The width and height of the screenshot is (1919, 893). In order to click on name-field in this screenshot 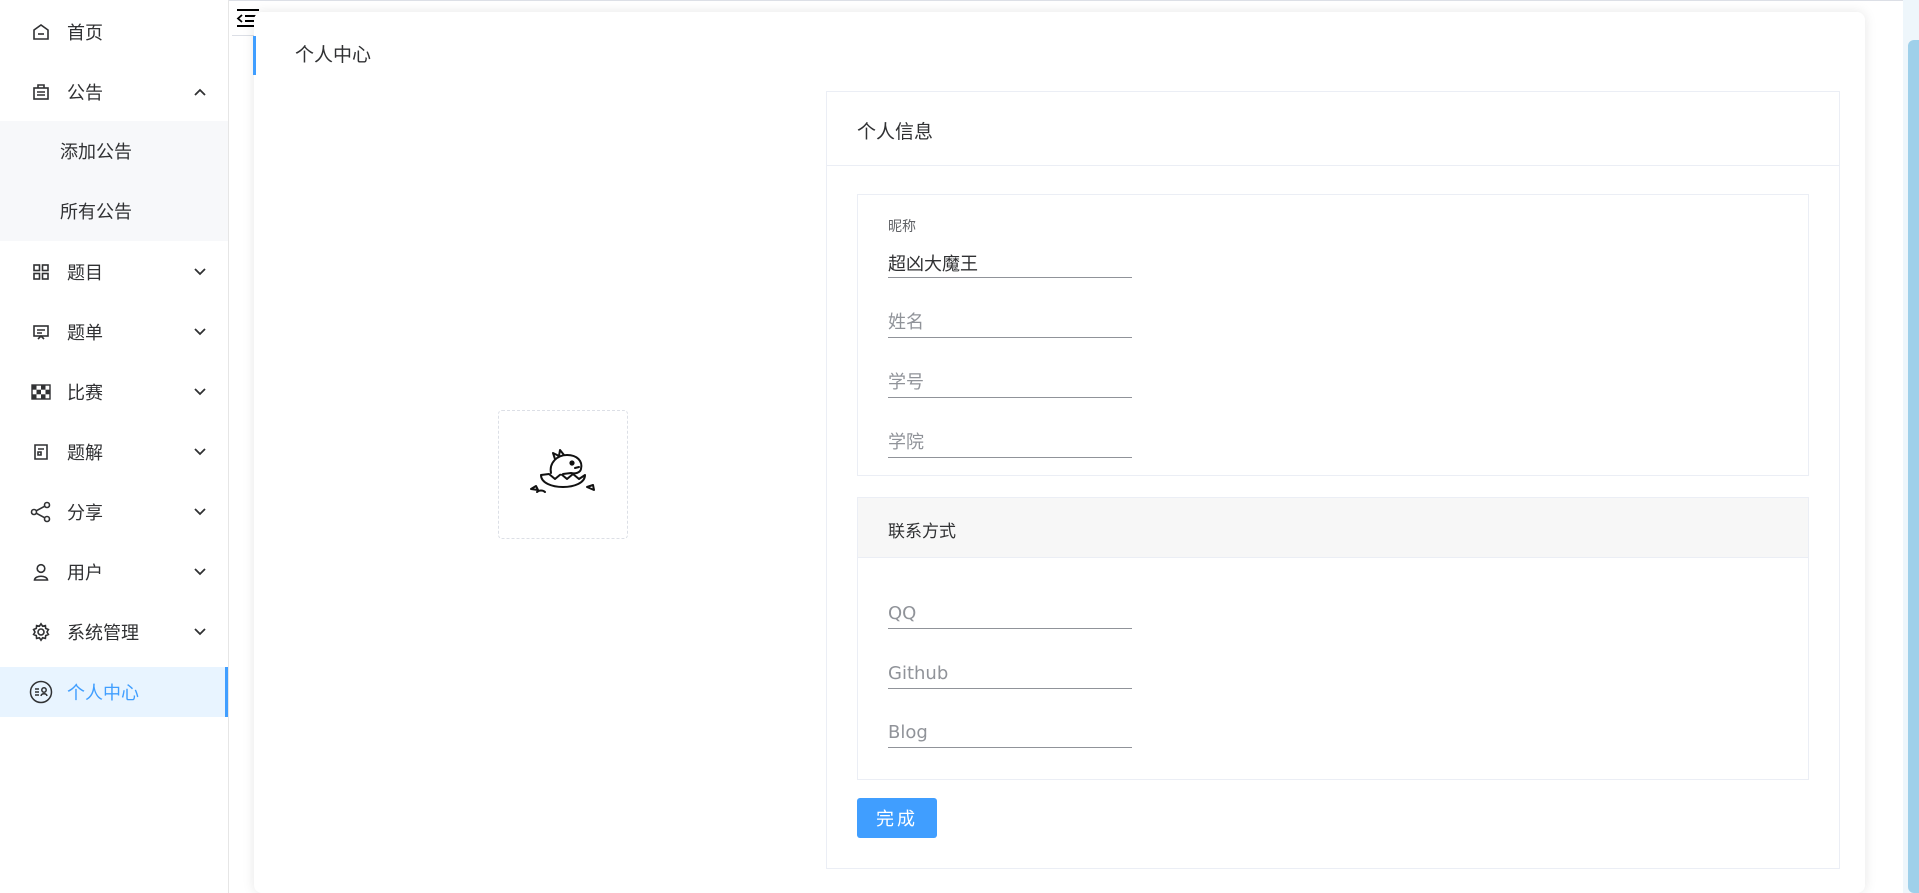, I will do `click(1010, 318)`.